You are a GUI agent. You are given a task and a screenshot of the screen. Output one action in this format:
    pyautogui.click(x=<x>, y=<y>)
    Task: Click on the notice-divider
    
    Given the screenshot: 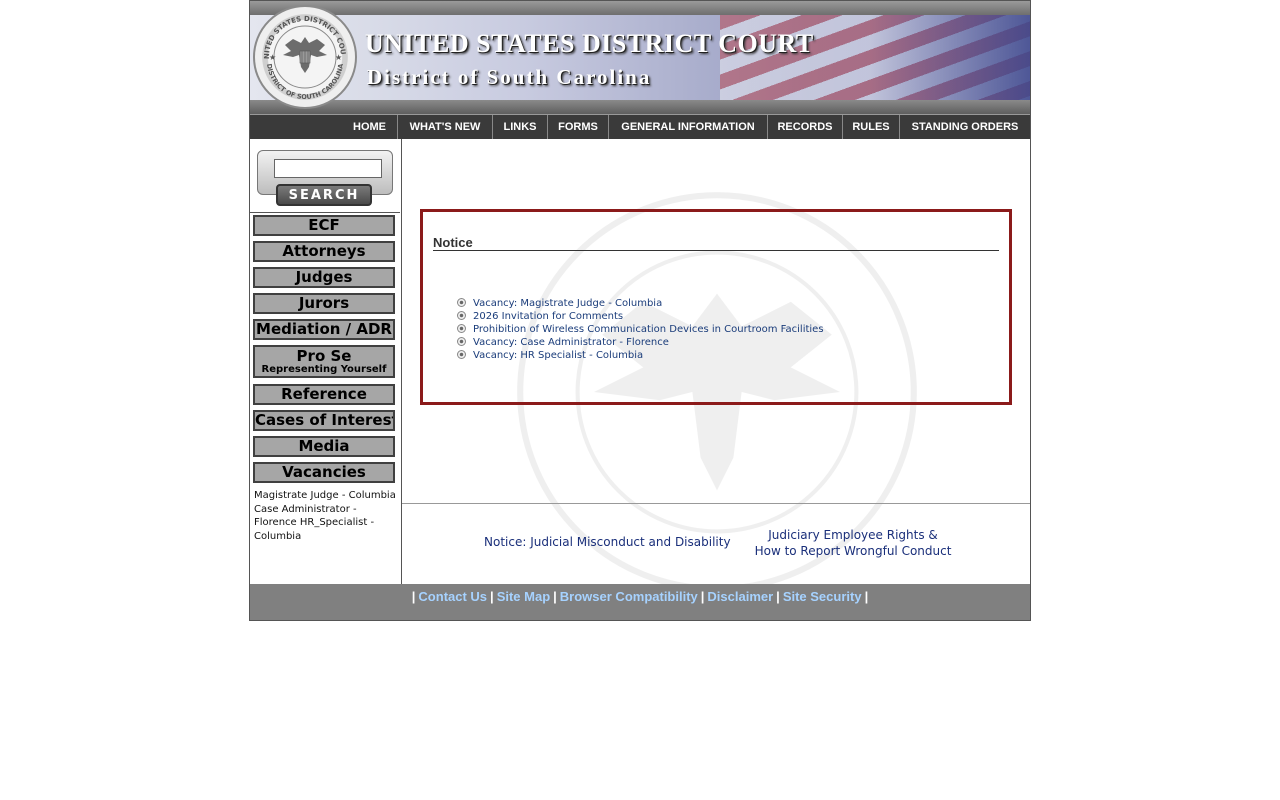 What is the action you would take?
    pyautogui.click(x=716, y=250)
    